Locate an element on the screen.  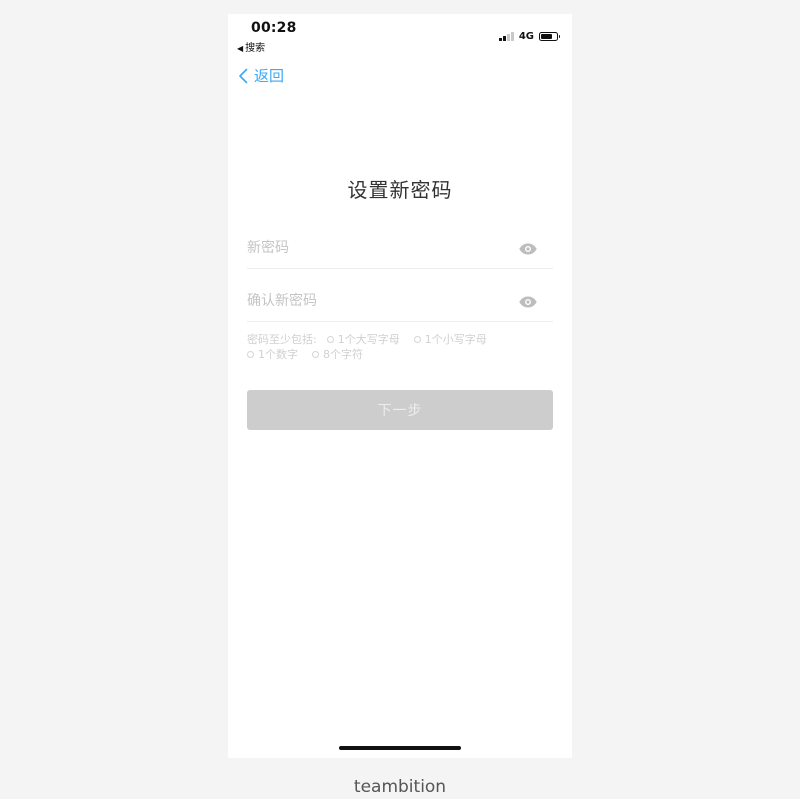
network-type: 4G is located at coordinates (526, 36).